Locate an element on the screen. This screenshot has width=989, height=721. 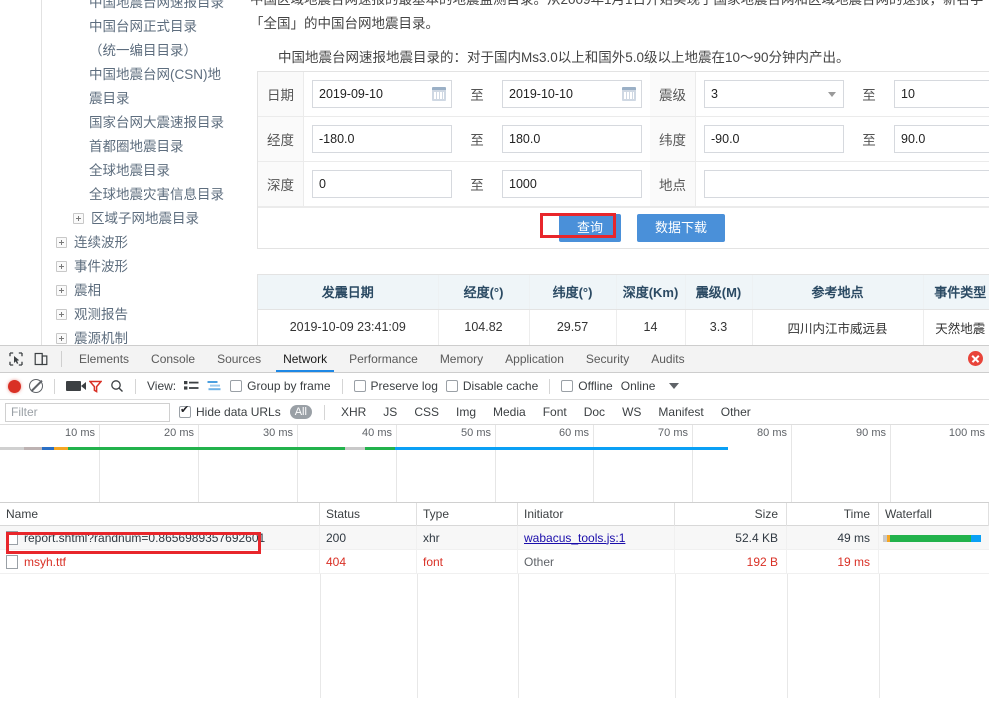
requests-column-header: Status is located at coordinates (368, 514).